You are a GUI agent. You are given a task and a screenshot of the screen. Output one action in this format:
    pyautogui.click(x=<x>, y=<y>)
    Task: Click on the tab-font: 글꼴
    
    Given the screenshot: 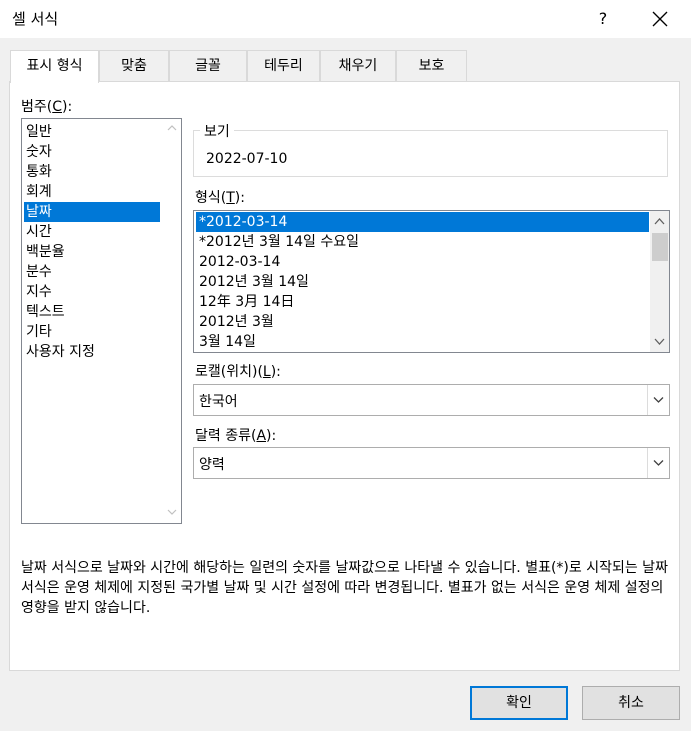 What is the action you would take?
    pyautogui.click(x=208, y=66)
    